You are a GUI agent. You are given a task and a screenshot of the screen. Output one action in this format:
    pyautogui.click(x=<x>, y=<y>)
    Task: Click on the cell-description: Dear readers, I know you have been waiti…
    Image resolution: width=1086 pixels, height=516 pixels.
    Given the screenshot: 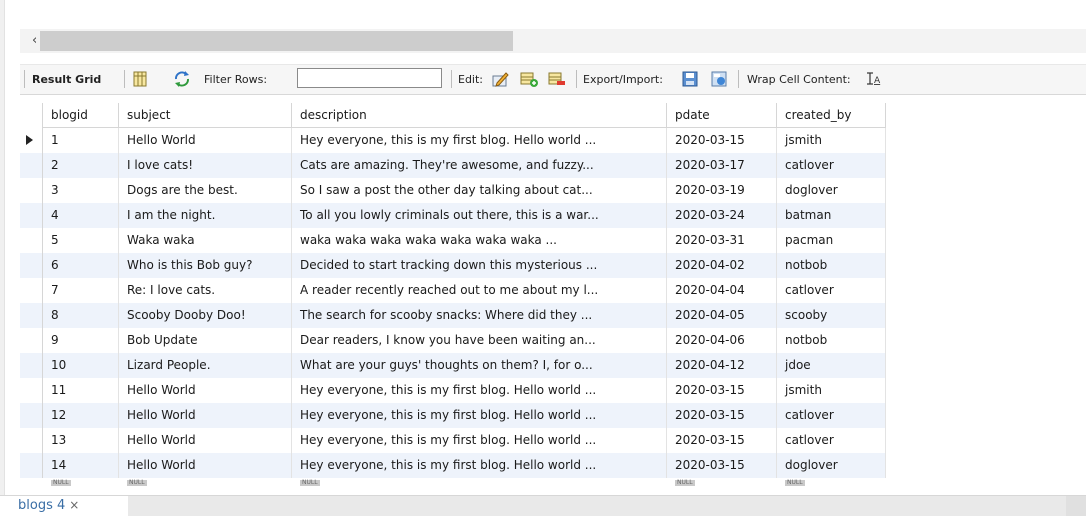 What is the action you would take?
    pyautogui.click(x=479, y=340)
    